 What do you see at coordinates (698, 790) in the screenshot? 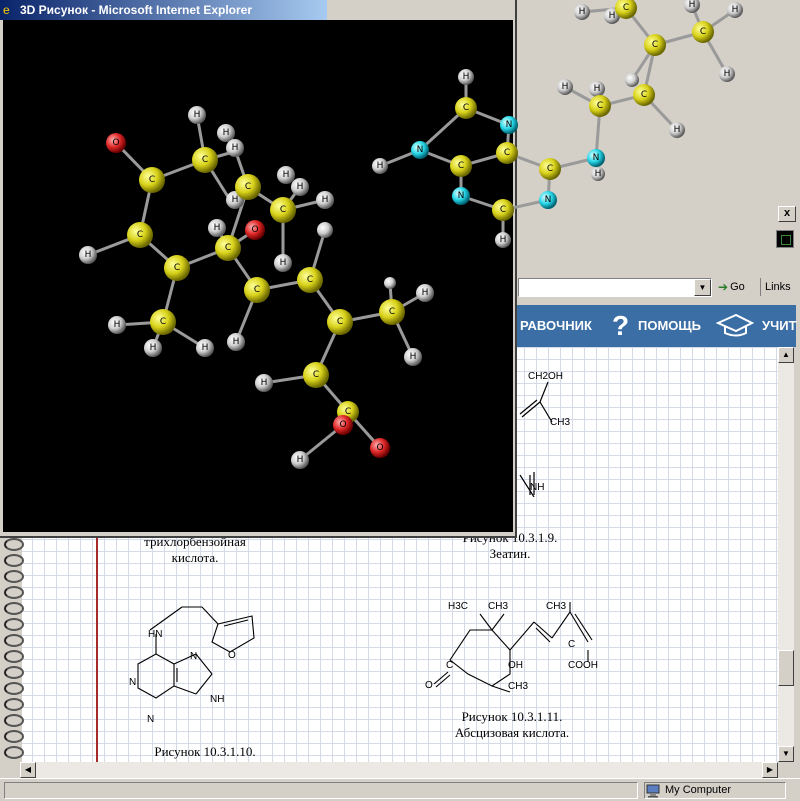
I see `zone-label: My Computer` at bounding box center [698, 790].